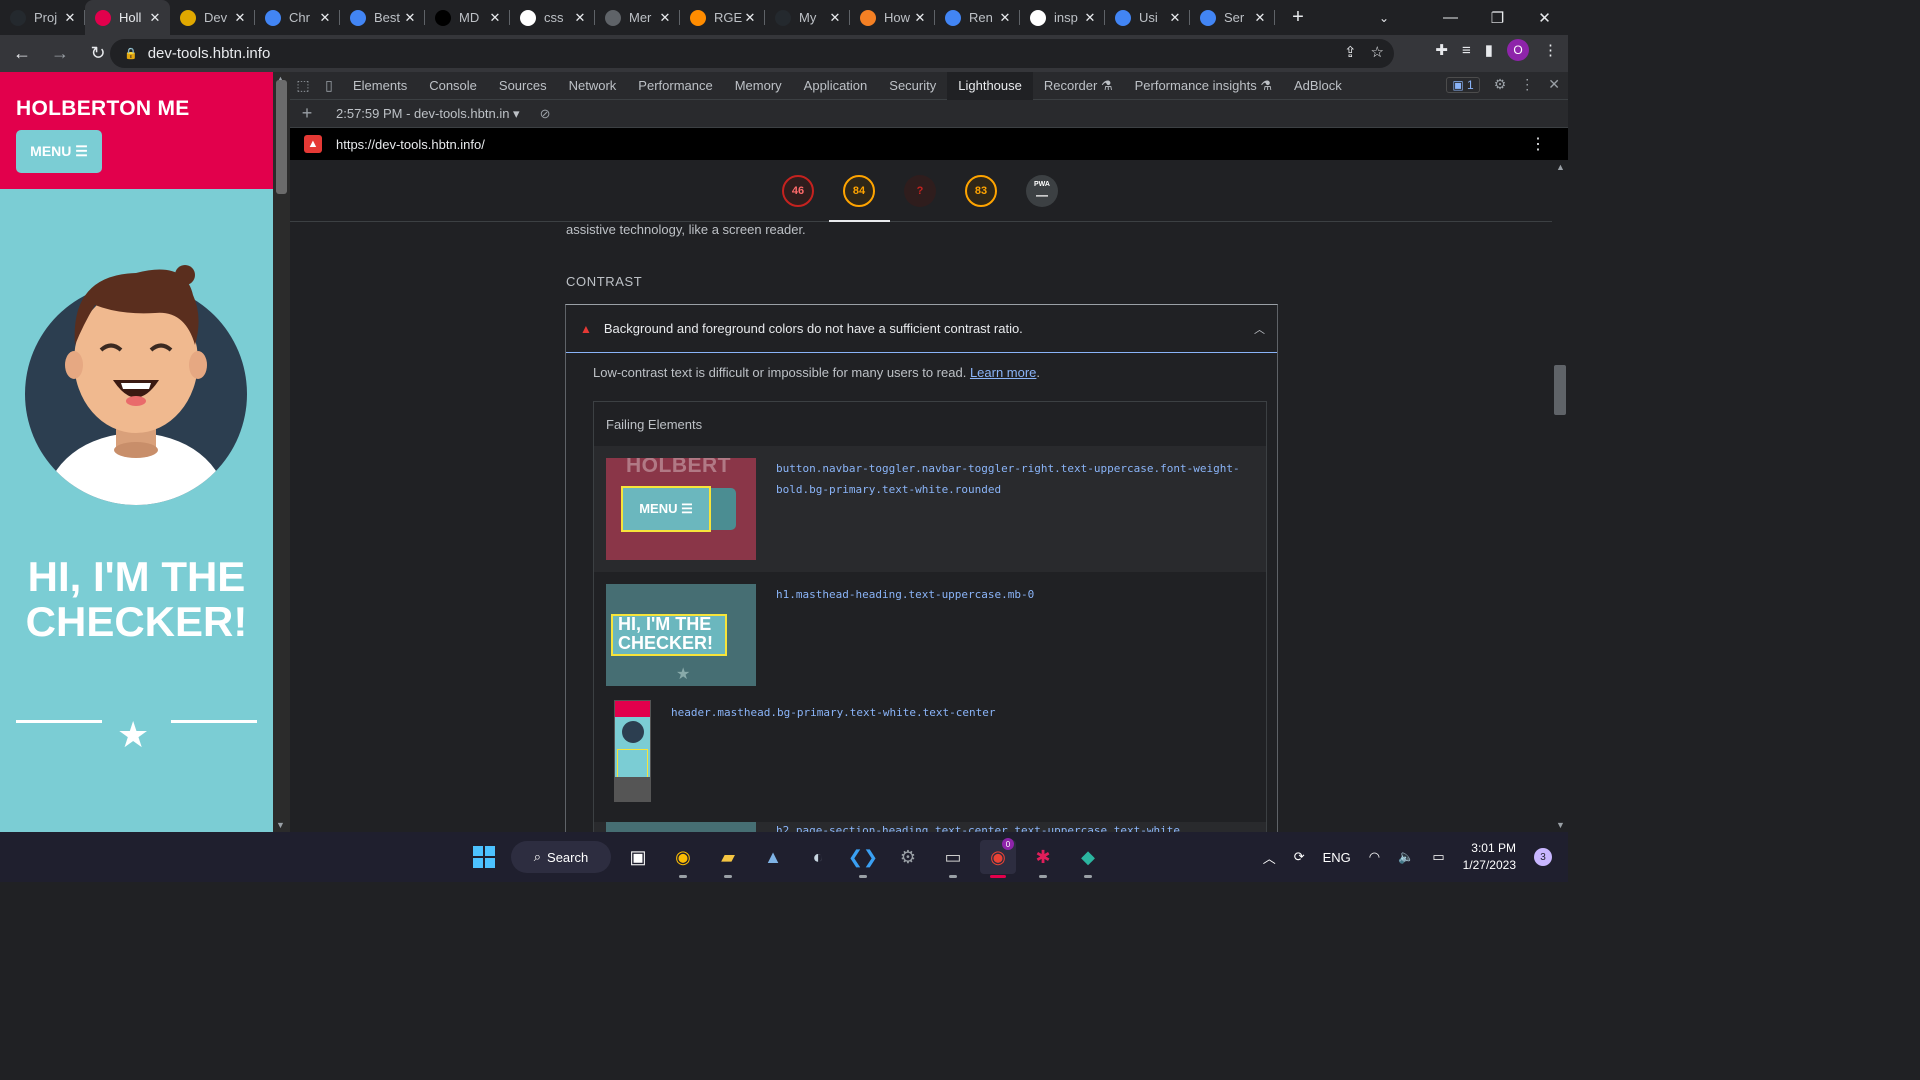 This screenshot has height=1080, width=1920. I want to click on browser-tab: Dev ✕, so click(212, 17).